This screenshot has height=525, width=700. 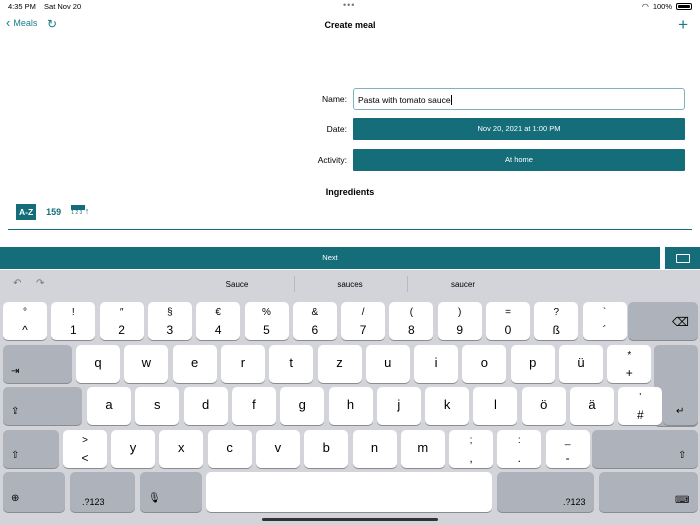 I want to click on key-letter: v, so click(x=278, y=447).